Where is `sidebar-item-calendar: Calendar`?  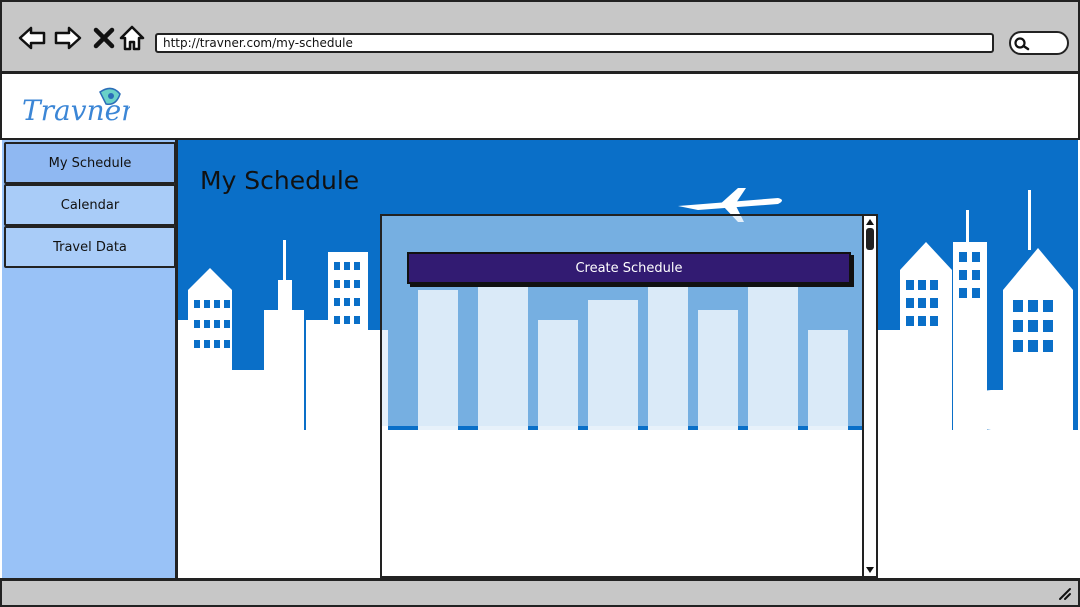 sidebar-item-calendar: Calendar is located at coordinates (90, 205).